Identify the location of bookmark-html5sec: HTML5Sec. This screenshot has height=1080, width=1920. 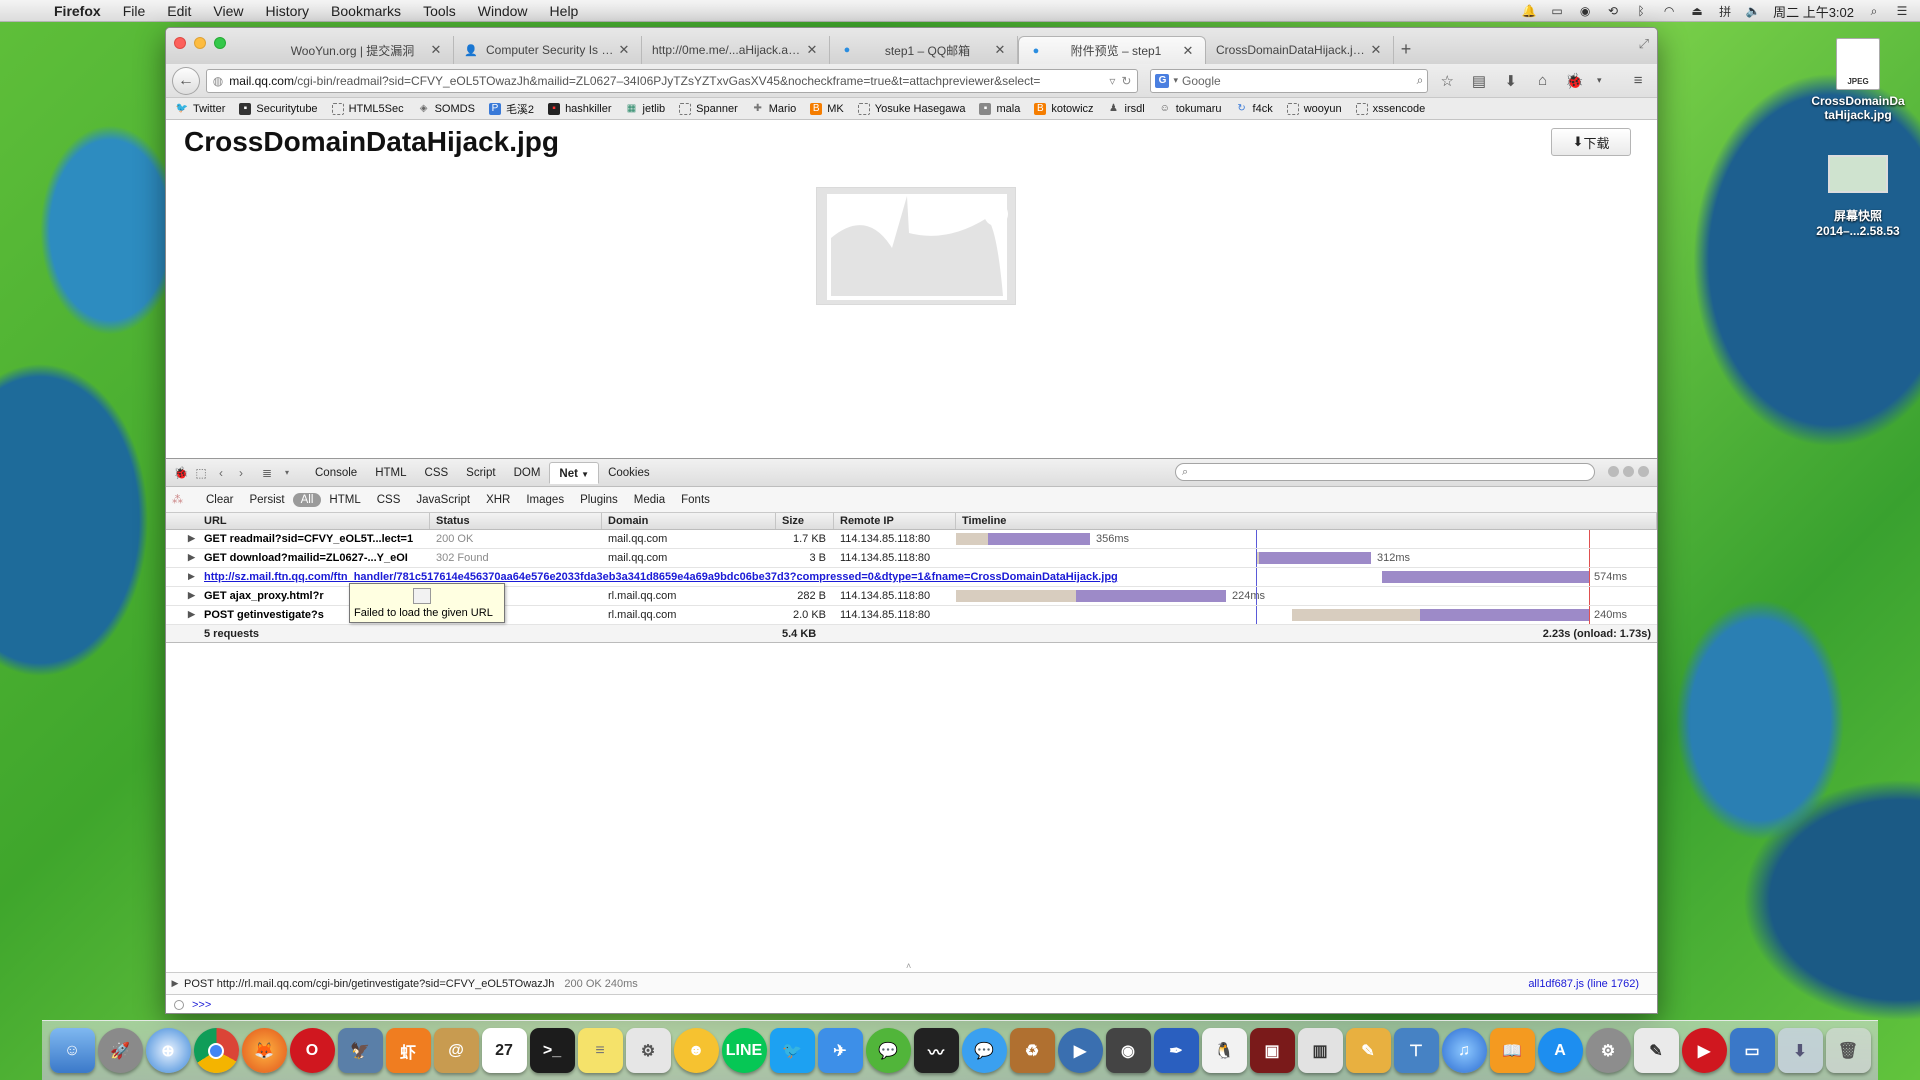
(367, 108).